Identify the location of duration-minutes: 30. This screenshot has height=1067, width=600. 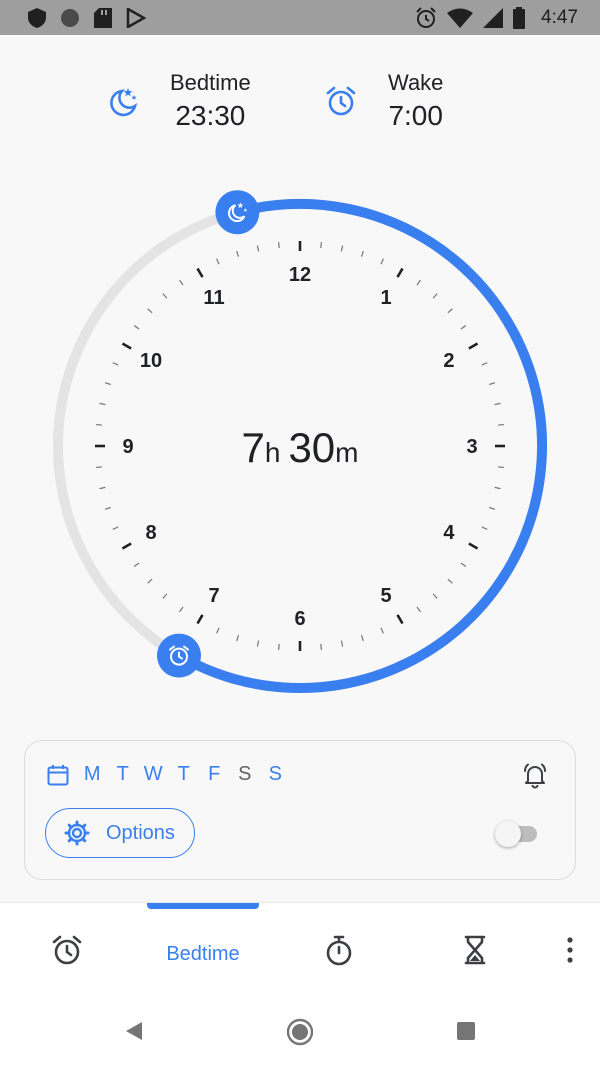
(311, 447).